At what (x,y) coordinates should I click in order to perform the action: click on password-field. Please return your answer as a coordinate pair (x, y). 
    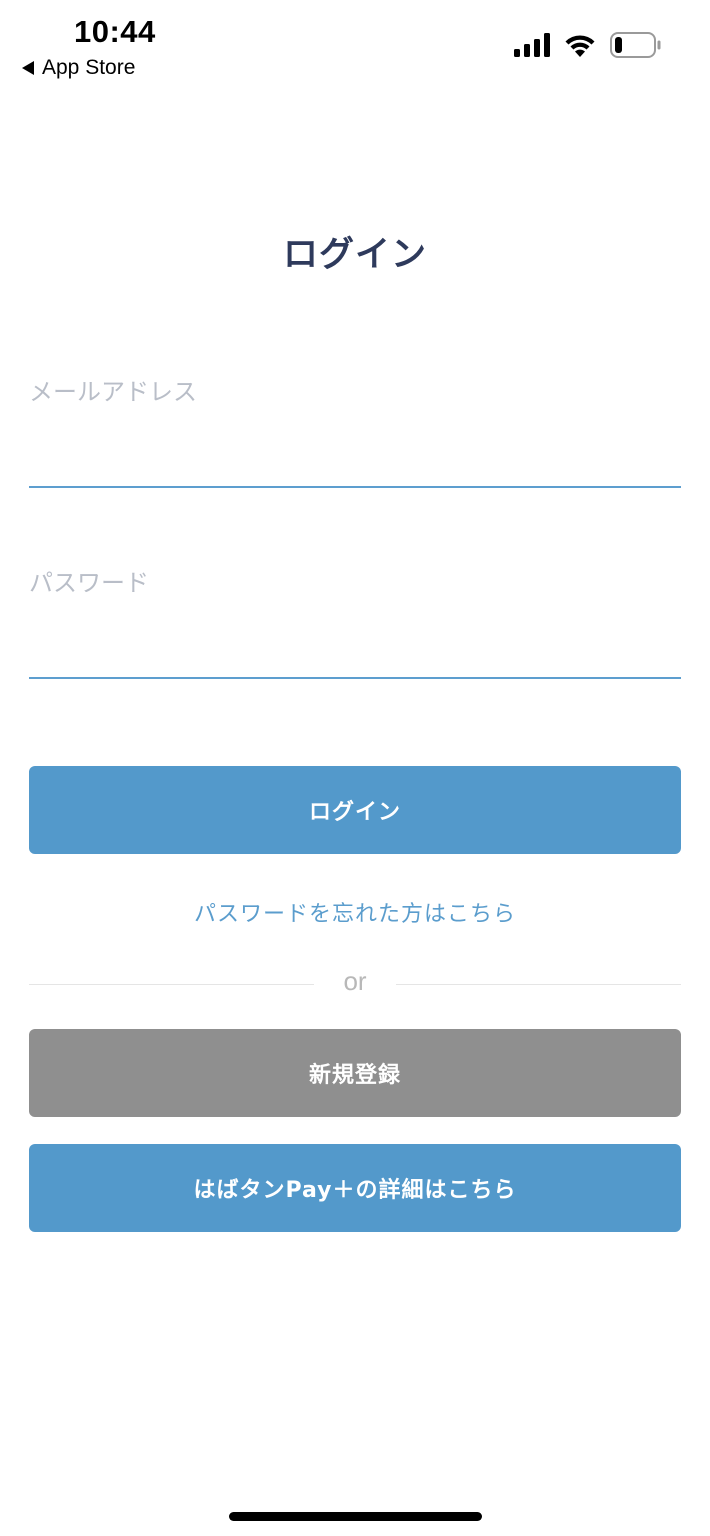
    Looking at the image, I should click on (355, 619).